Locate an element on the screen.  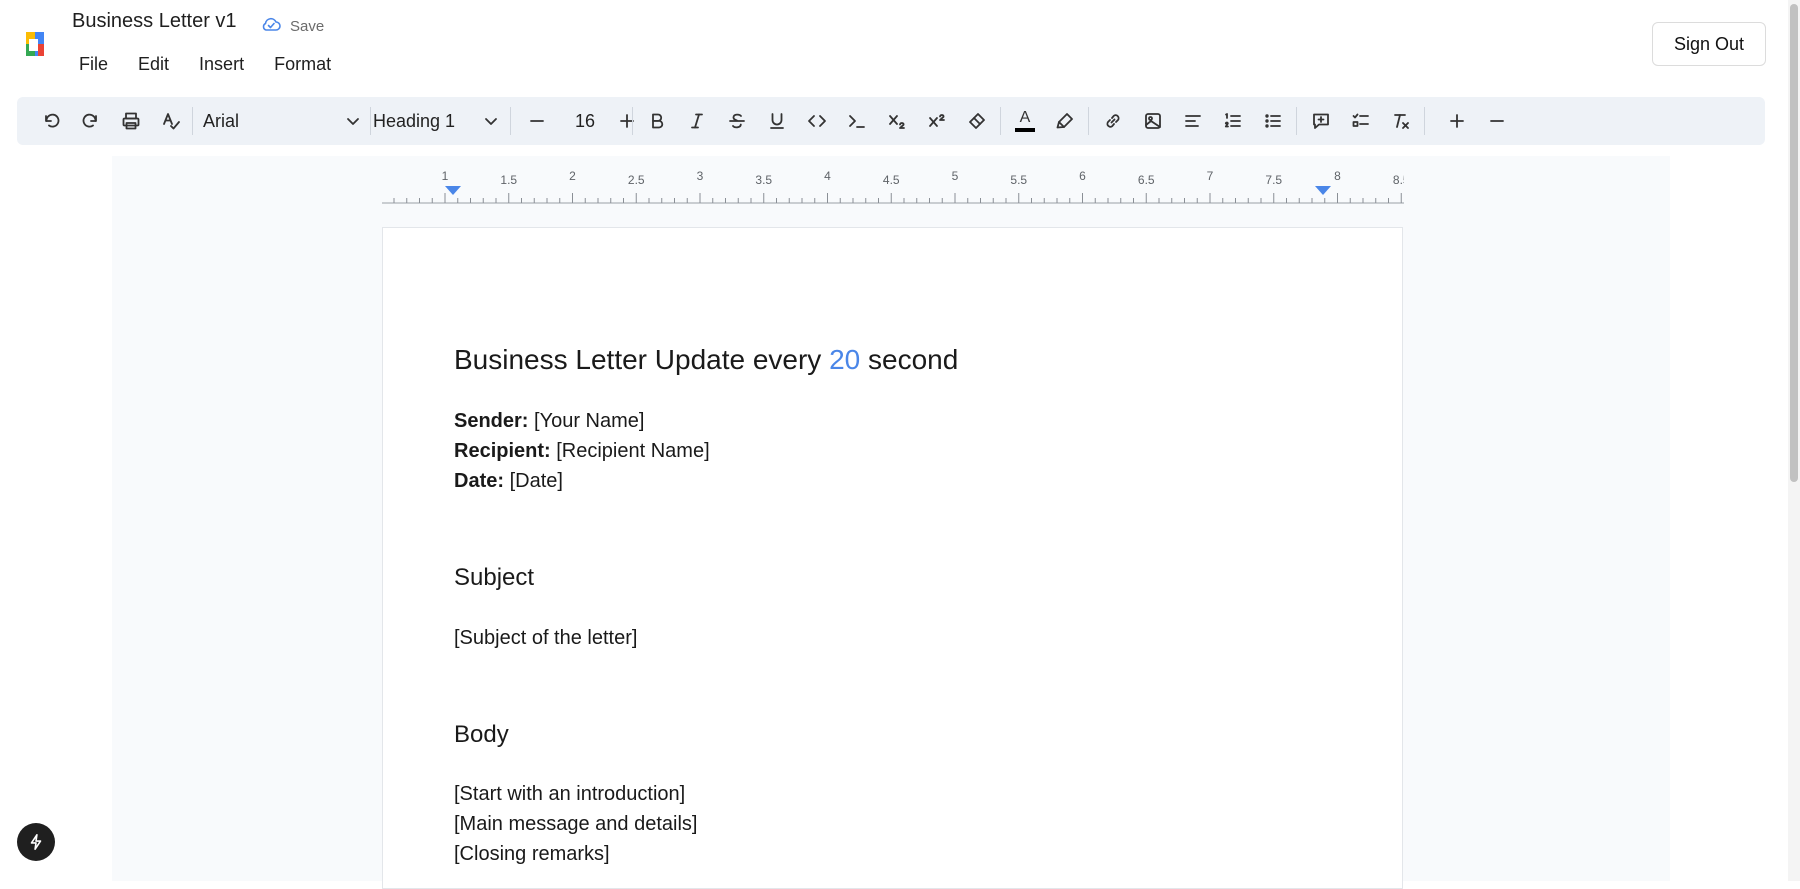
decrease-font-size-button is located at coordinates (537, 121).